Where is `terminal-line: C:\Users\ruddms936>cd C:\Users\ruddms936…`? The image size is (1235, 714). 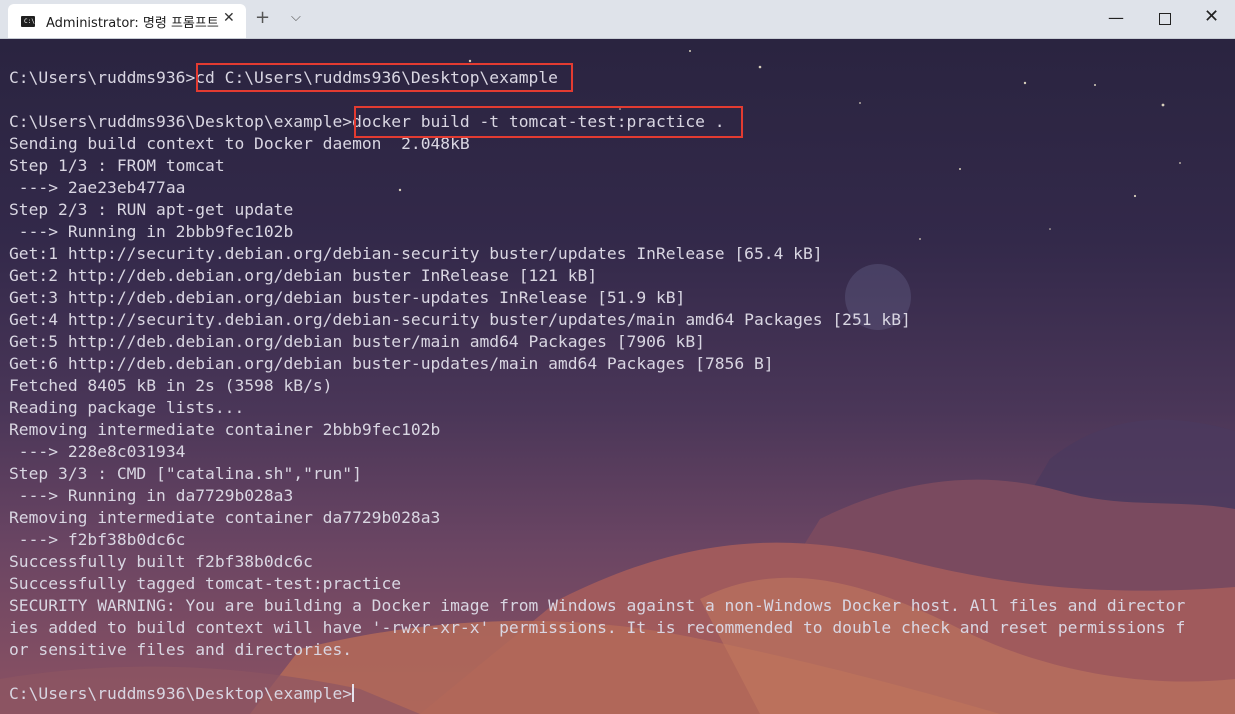 terminal-line: C:\Users\ruddms936>cd C:\Users\ruddms936… is located at coordinates (283, 77).